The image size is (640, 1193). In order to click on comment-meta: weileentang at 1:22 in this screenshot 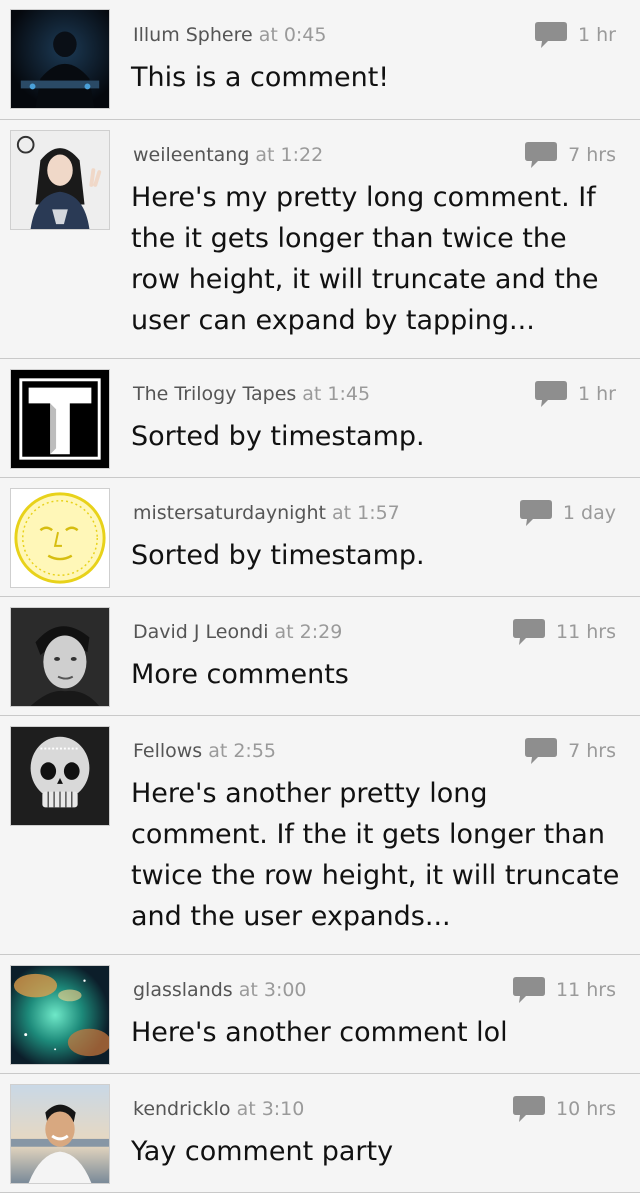, I will do `click(228, 155)`.